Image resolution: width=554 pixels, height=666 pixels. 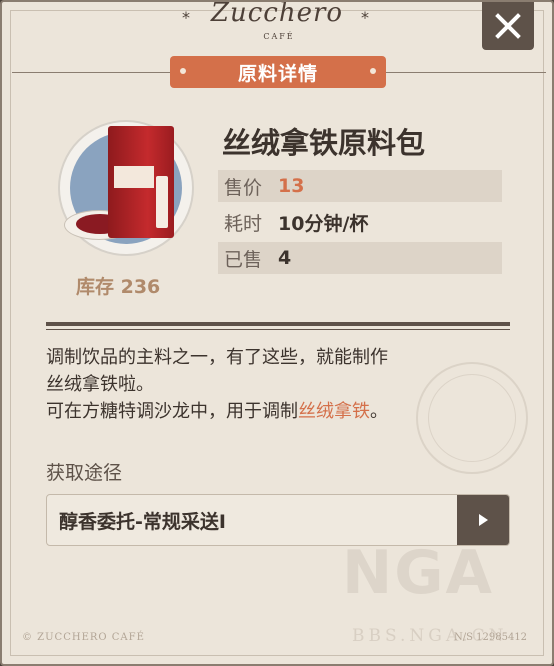 I want to click on description-line-1: 调制饮品的主料之一，有了这些，就能制作, so click(x=217, y=357).